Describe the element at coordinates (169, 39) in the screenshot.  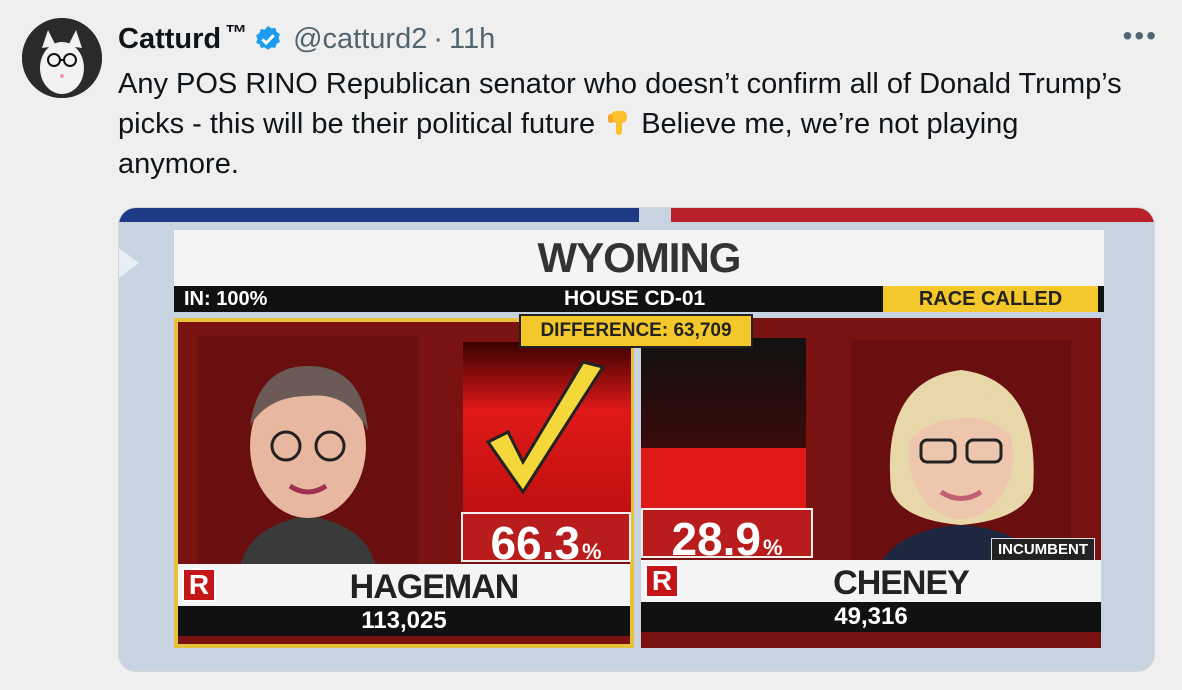
I see `author-name: Catturd` at that location.